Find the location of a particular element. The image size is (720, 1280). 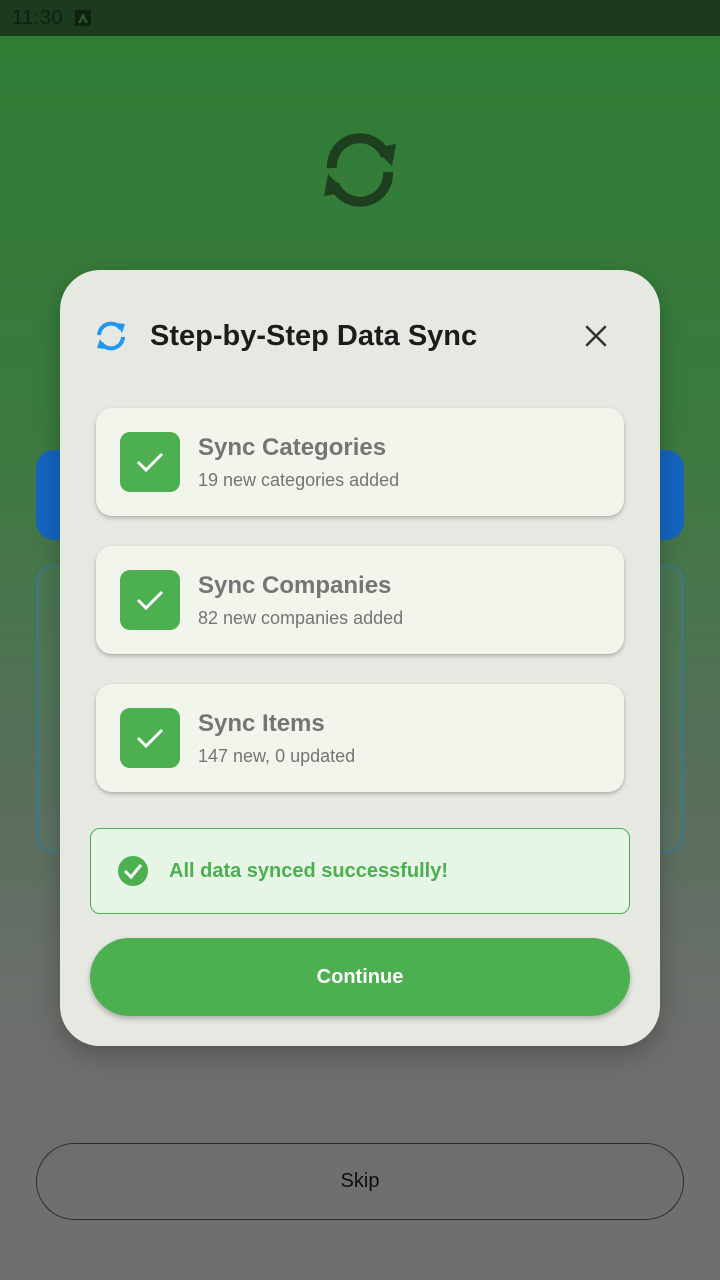

step-title: Sync Items is located at coordinates (261, 723).